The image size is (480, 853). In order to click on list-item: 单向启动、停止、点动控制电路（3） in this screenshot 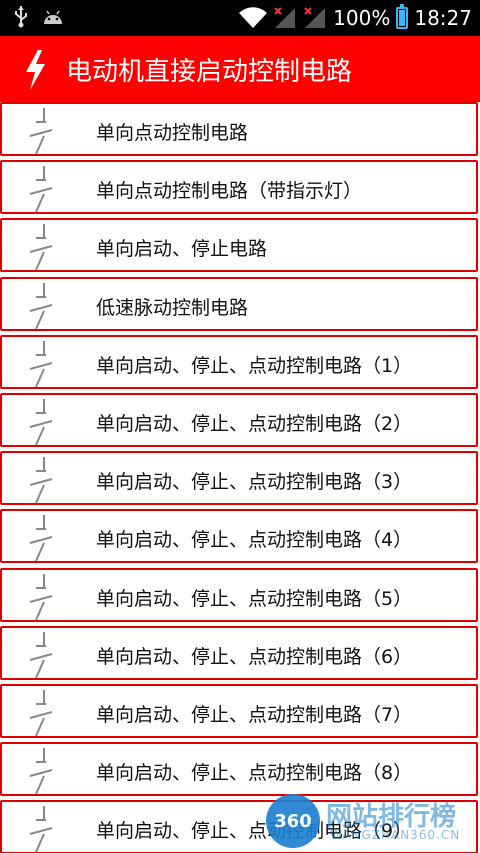, I will do `click(239, 478)`.